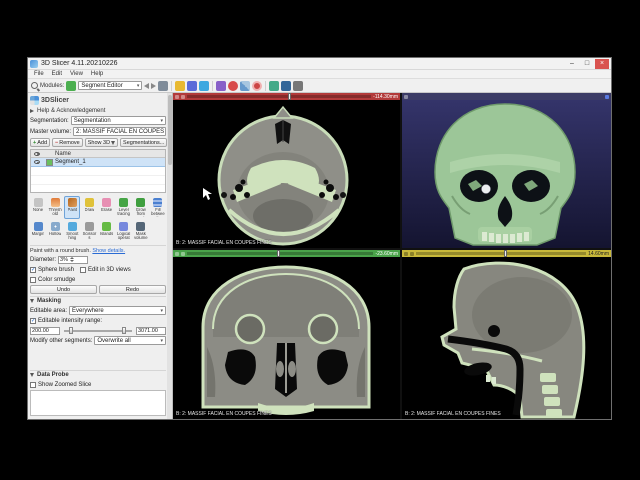 The width and height of the screenshot is (640, 480). Describe the element at coordinates (45, 330) in the screenshot. I see `intensity-min-spinbox: 200.00` at that location.